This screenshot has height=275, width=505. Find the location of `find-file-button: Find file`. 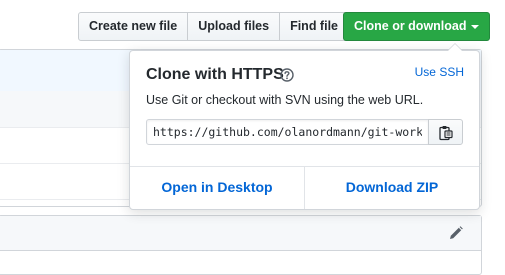

find-file-button: Find file is located at coordinates (314, 26).